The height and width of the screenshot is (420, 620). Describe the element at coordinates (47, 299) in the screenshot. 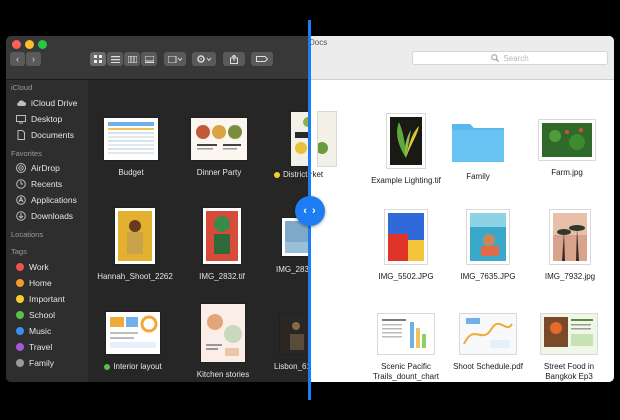

I see `sidebar-item-label: Important` at that location.